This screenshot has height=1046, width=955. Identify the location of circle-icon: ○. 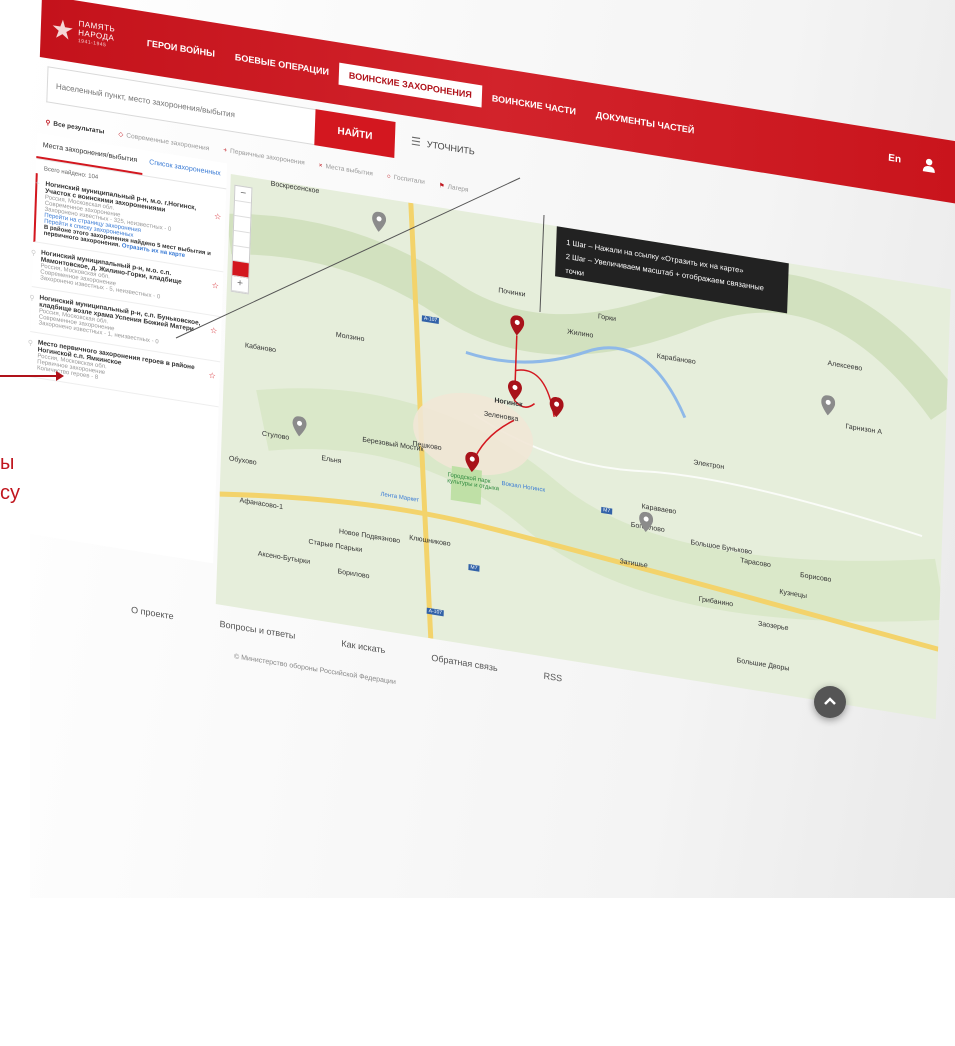
(388, 176).